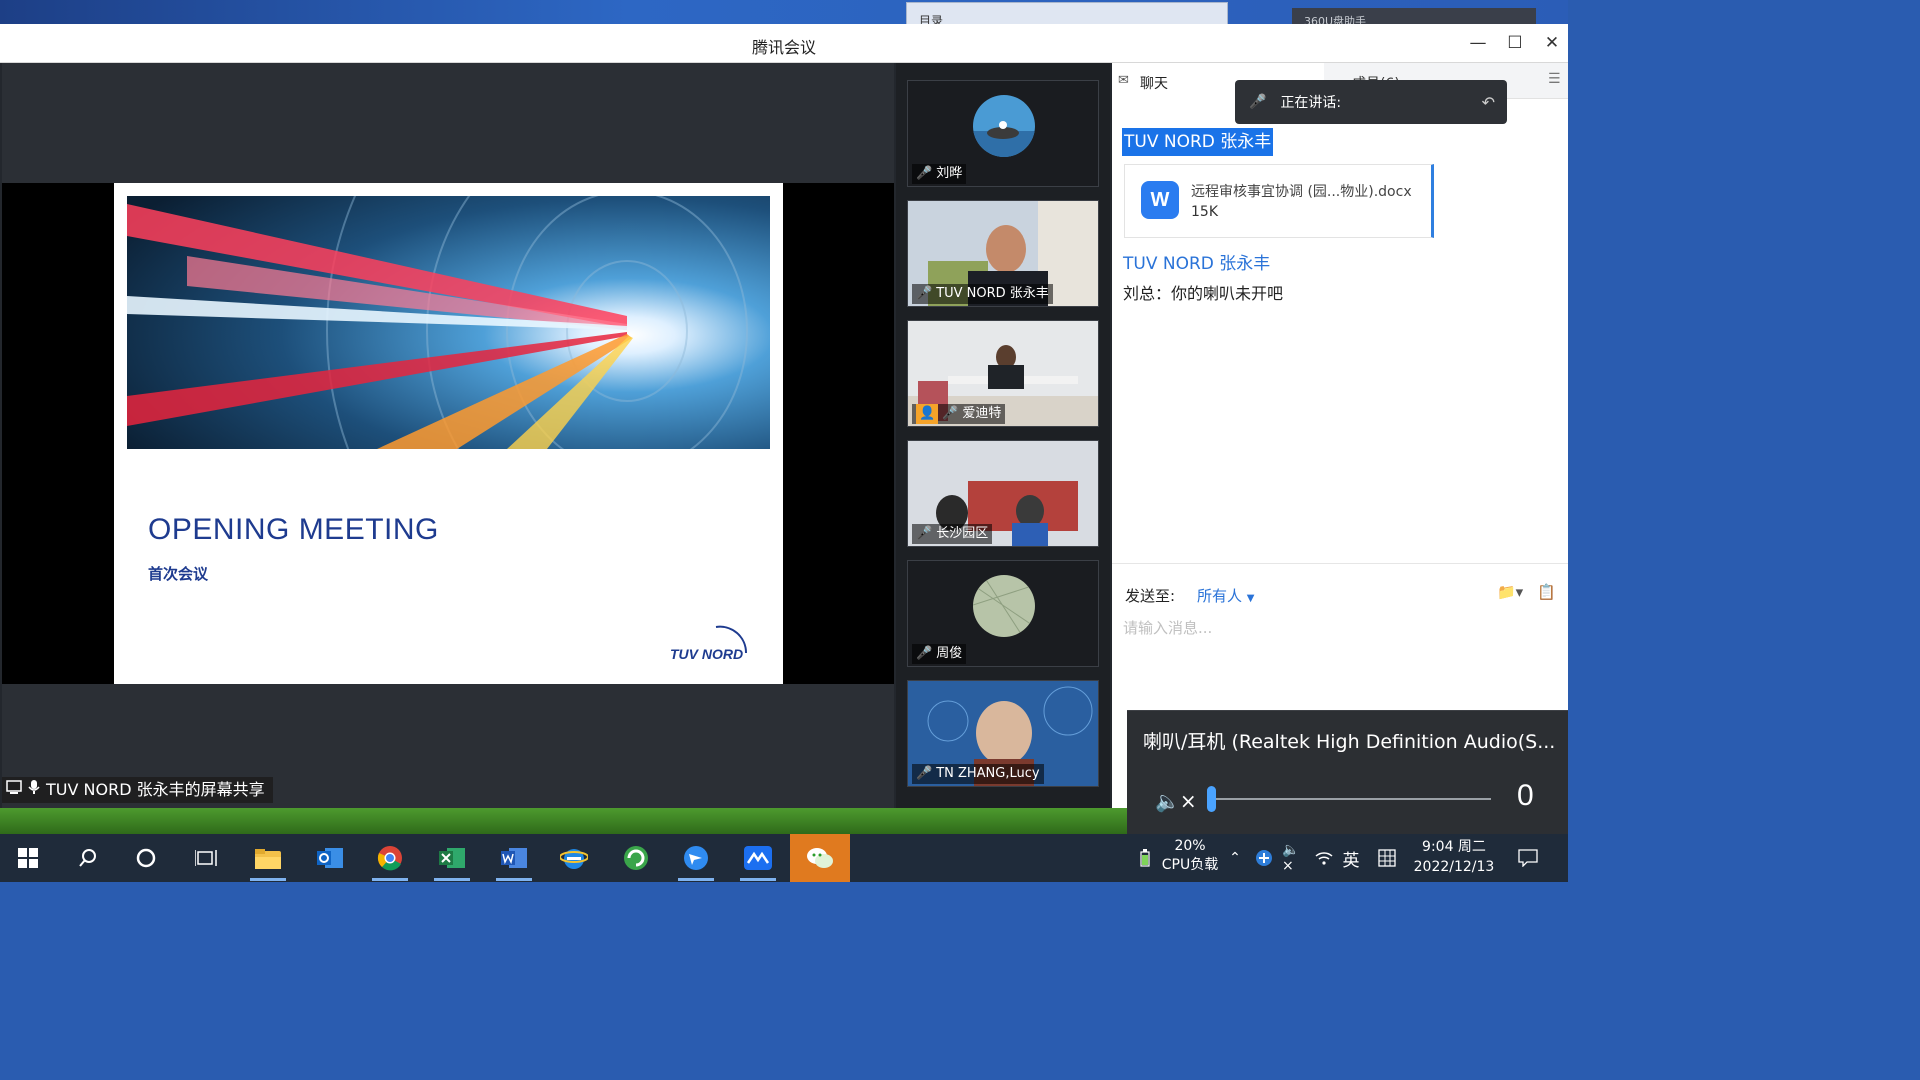  I want to click on background-window-catalog: 目录, so click(1067, 14).